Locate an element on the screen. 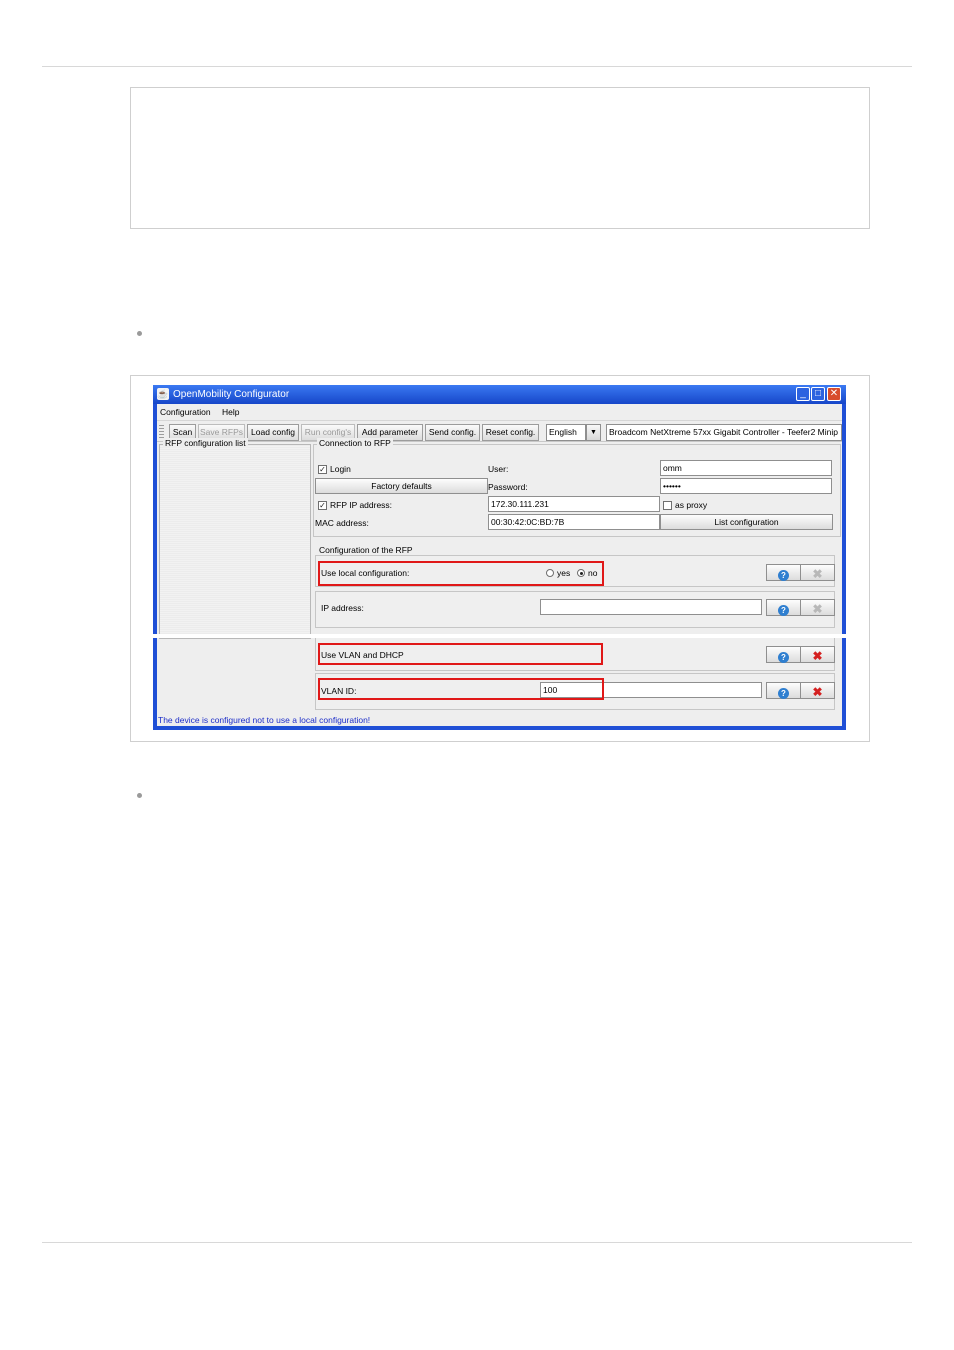 The width and height of the screenshot is (954, 1350). as-proxy-label: as proxy is located at coordinates (691, 505).